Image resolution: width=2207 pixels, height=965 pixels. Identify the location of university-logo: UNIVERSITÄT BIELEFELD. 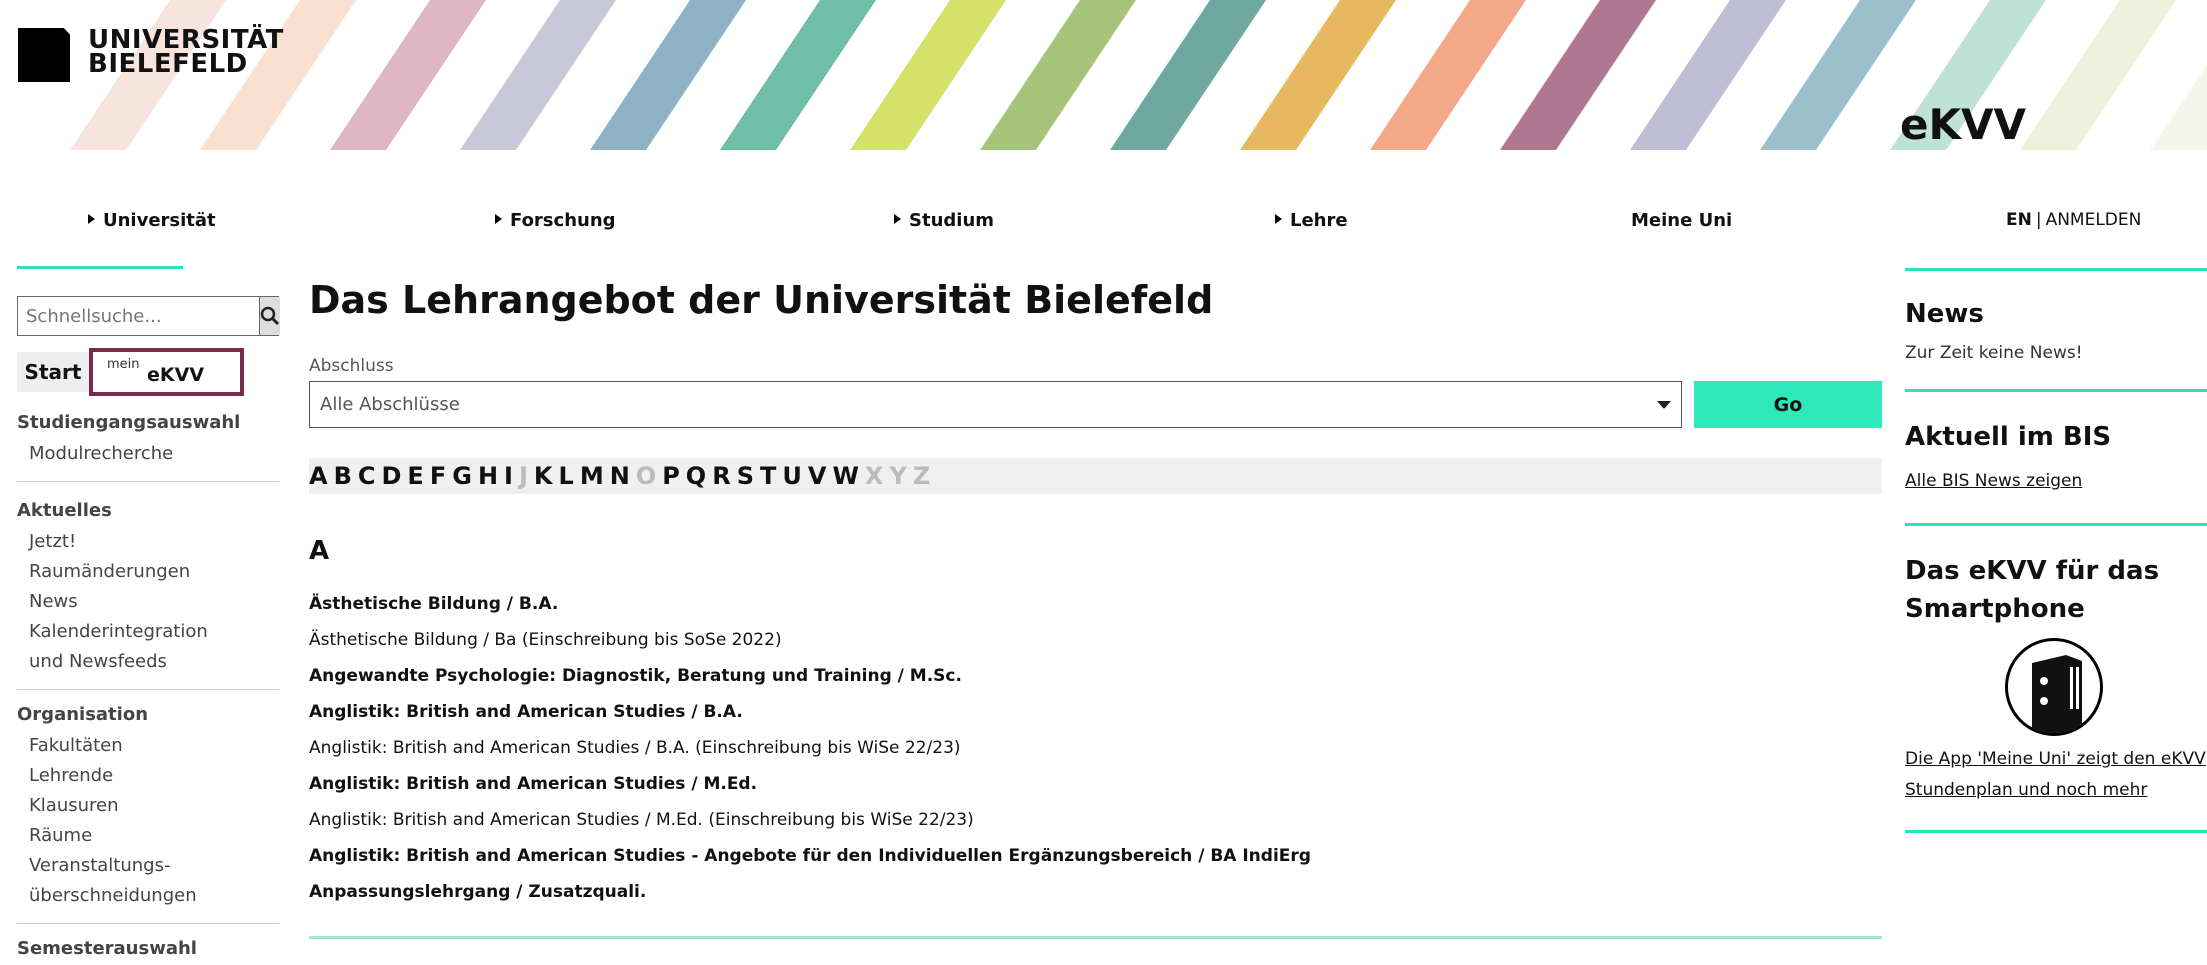
(151, 54).